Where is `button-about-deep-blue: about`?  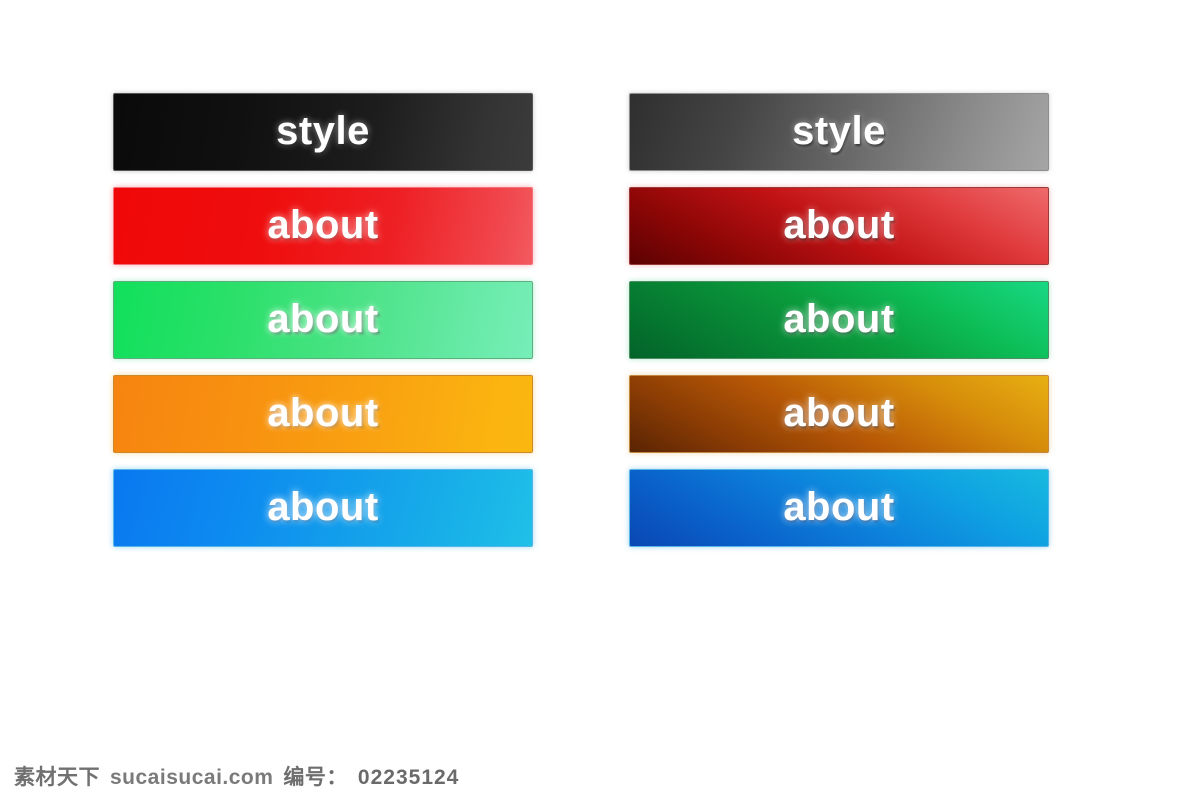 button-about-deep-blue: about is located at coordinates (839, 508).